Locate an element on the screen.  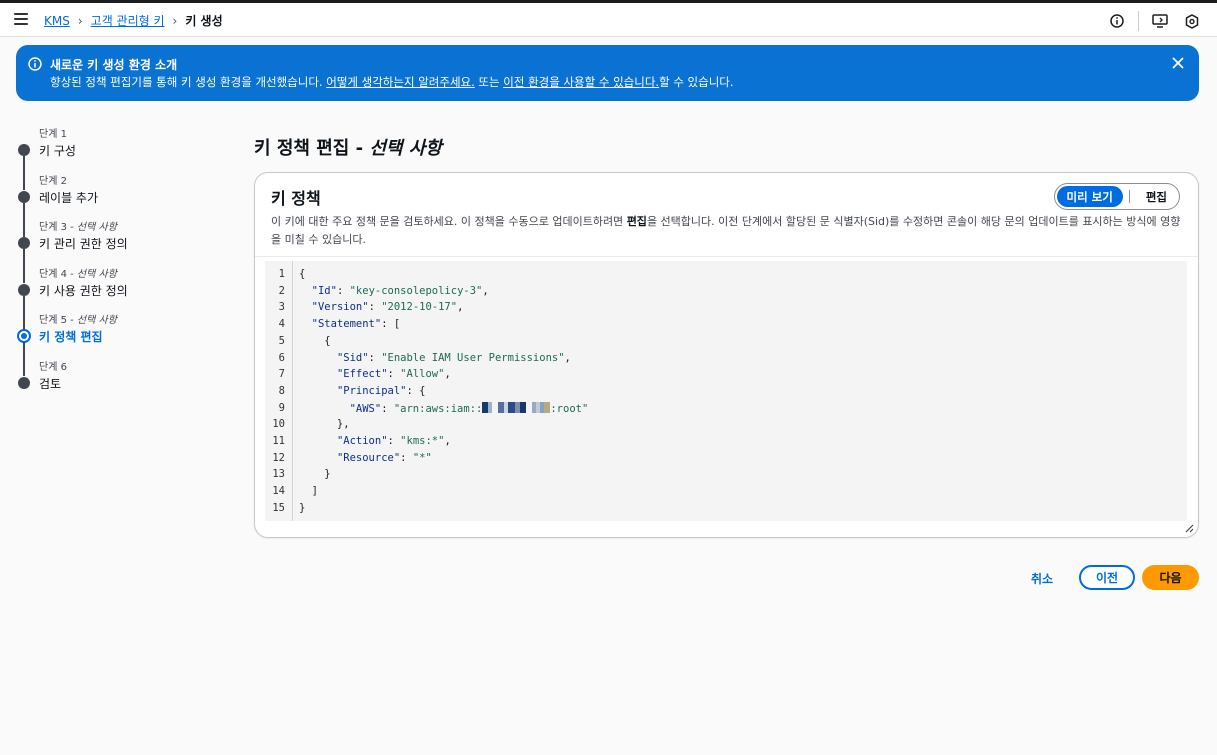
step-number: 단계 5 - 선택 사항 is located at coordinates (78, 320).